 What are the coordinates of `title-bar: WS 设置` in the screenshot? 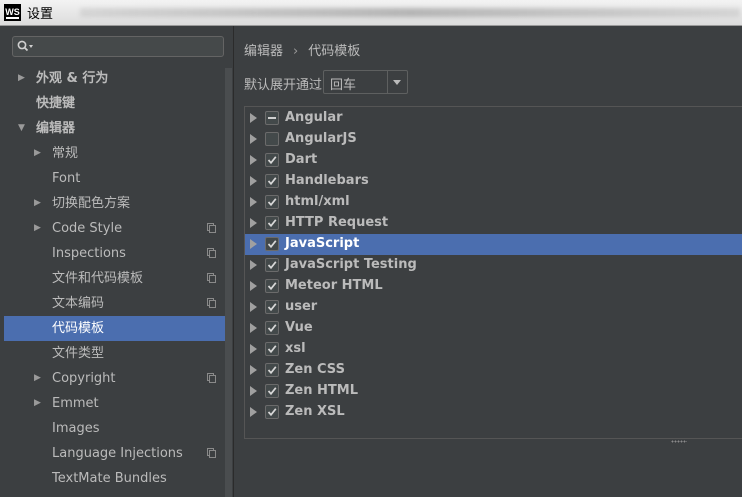 It's located at (371, 13).